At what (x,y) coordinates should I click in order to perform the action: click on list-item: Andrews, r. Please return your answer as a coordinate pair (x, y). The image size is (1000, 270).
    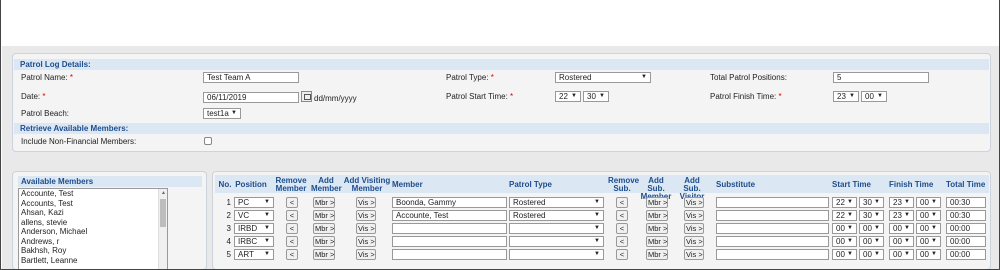
    Looking at the image, I should click on (93, 242).